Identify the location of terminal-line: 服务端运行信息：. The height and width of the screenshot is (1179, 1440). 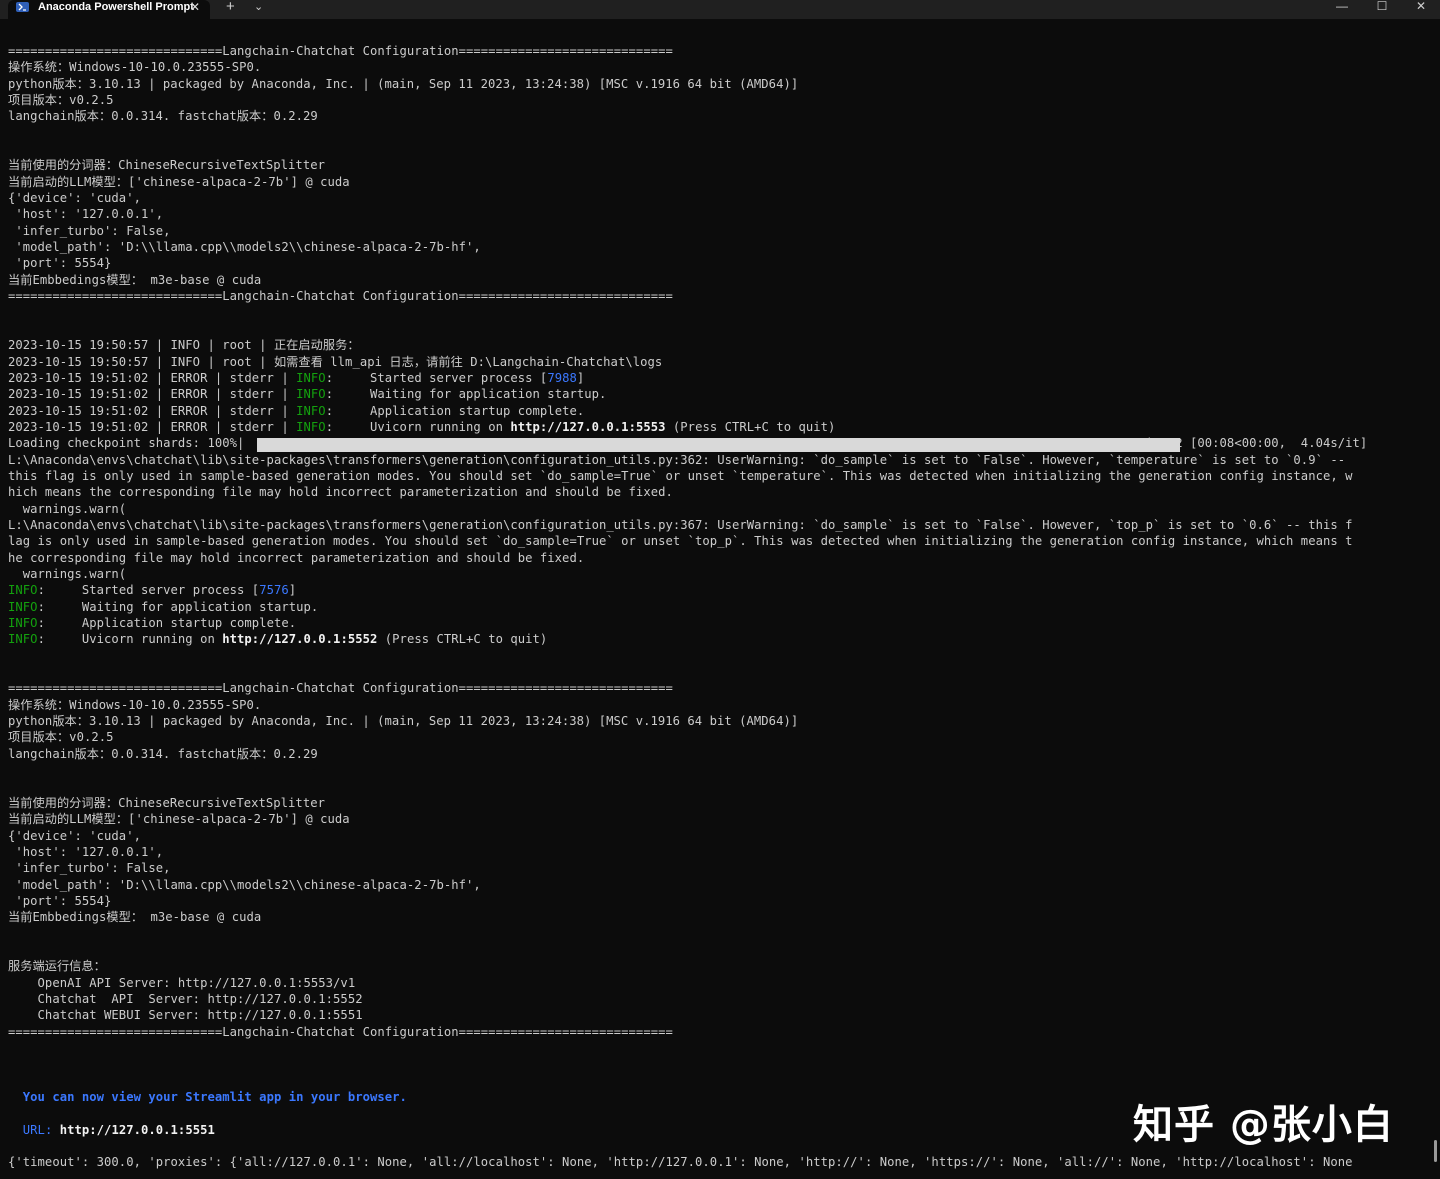
(720, 966).